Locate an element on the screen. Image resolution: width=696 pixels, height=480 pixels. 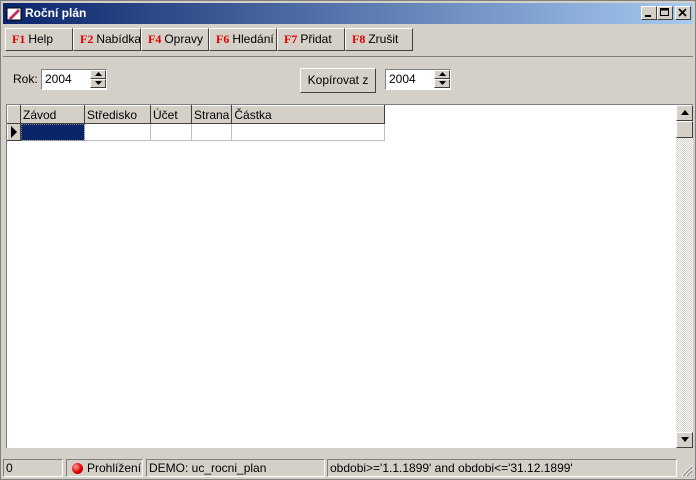
grid-table: Závod Středisko Účet Strana Částka is located at coordinates (196, 123).